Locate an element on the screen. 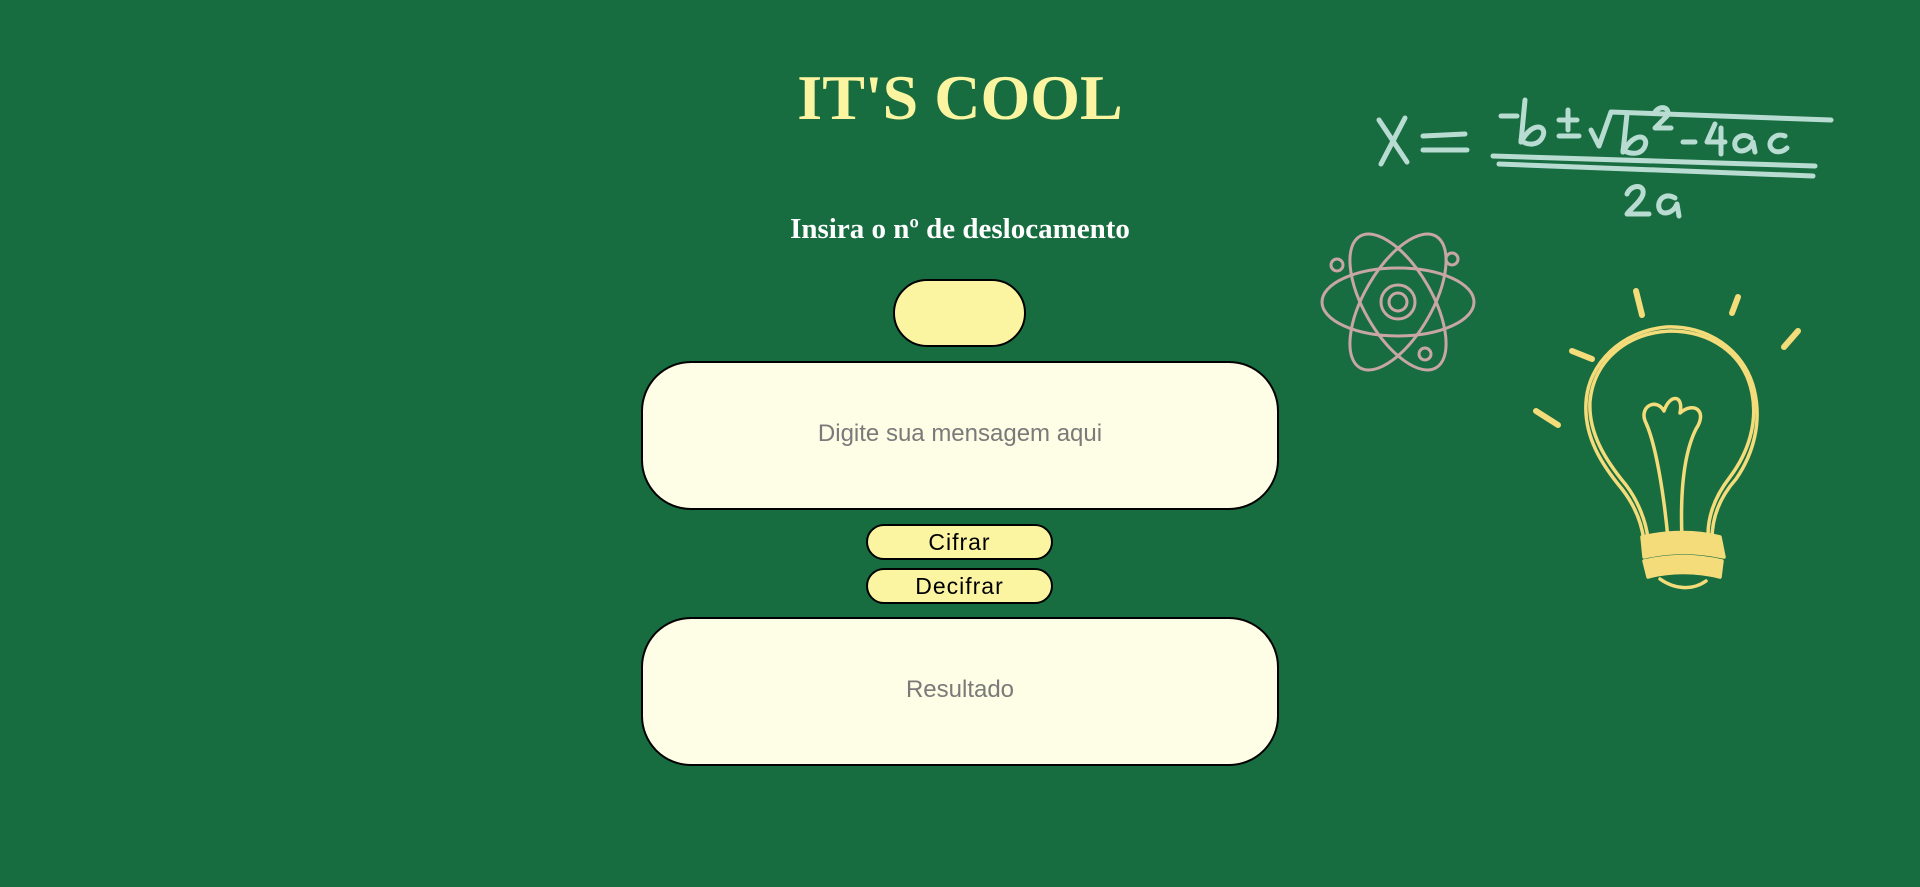 This screenshot has height=887, width=1920. encrypt-button: Cifrar is located at coordinates (959, 542).